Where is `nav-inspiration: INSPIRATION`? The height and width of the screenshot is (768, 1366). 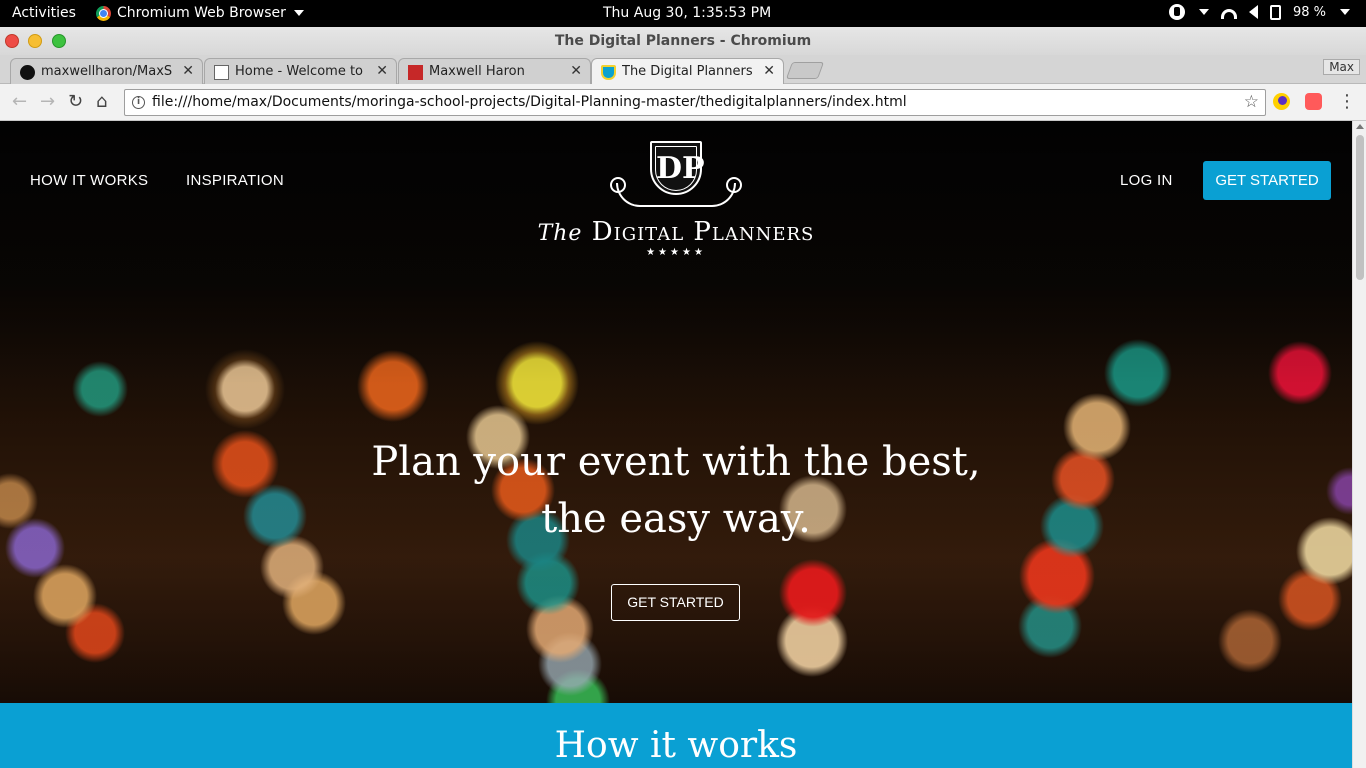 nav-inspiration: INSPIRATION is located at coordinates (235, 180).